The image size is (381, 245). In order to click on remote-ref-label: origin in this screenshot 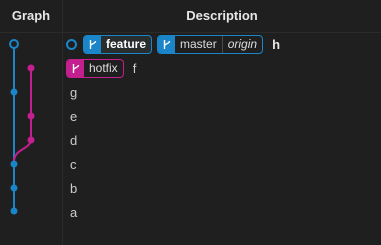, I will do `click(241, 44)`.